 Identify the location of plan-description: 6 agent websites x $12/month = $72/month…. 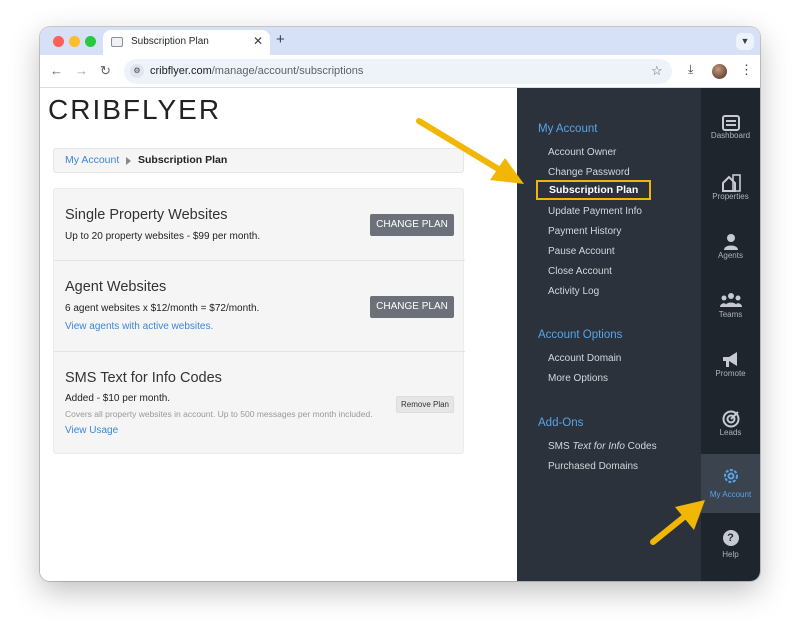
(162, 308).